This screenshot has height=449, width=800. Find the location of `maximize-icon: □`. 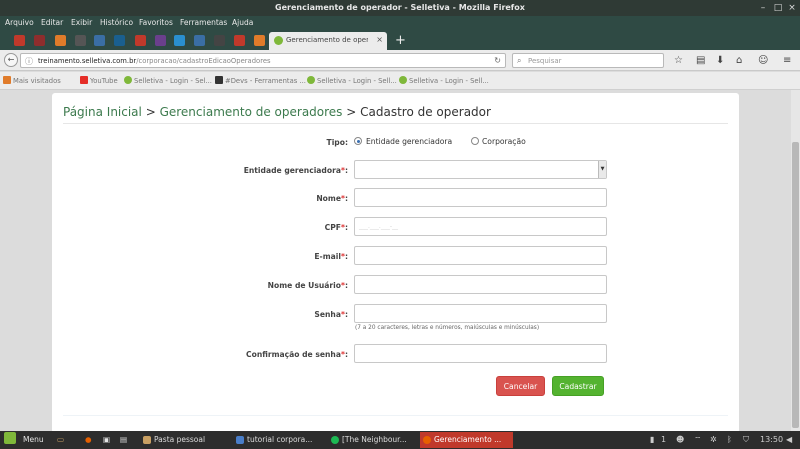

maximize-icon: □ is located at coordinates (778, 8).